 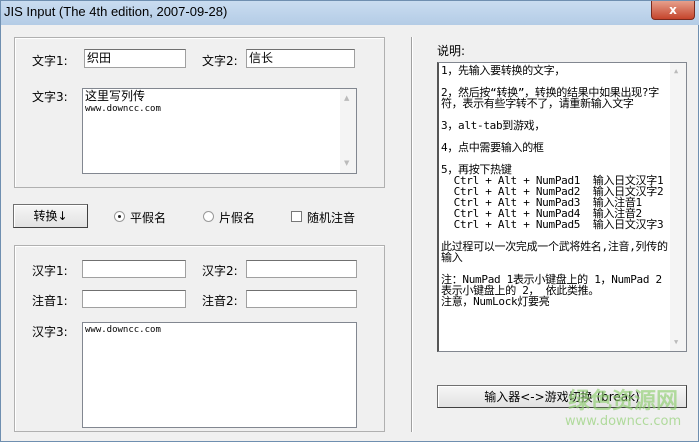 What do you see at coordinates (412, 234) in the screenshot?
I see `vertical-divider` at bounding box center [412, 234].